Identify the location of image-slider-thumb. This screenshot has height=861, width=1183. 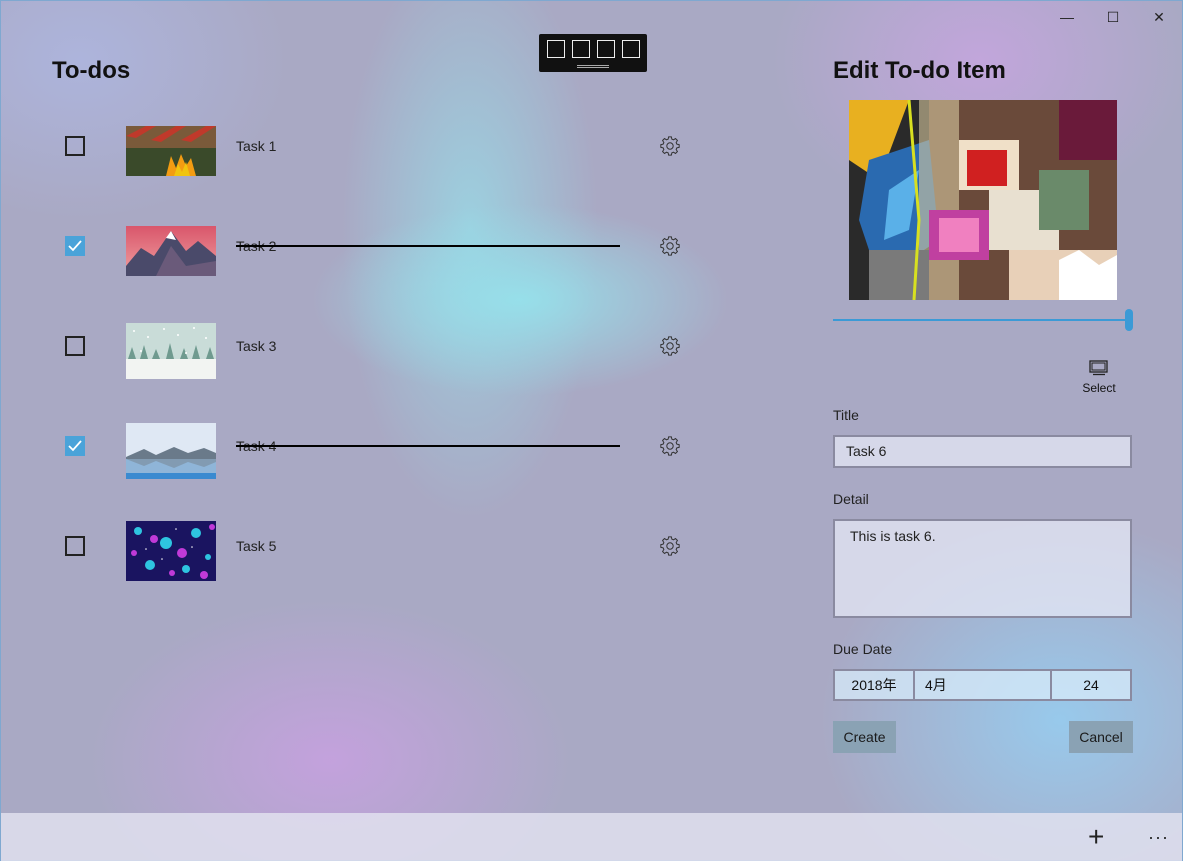
(1129, 320).